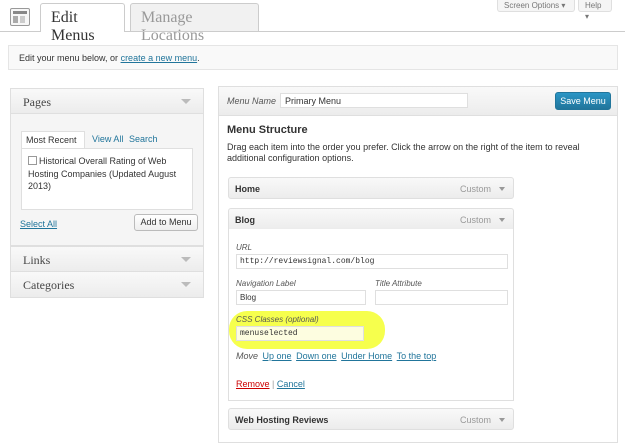 This screenshot has width=625, height=443. What do you see at coordinates (245, 220) in the screenshot?
I see `menu-item-title: Blog` at bounding box center [245, 220].